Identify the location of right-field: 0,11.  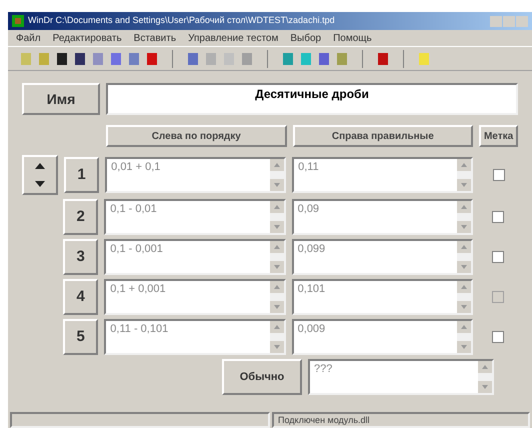
(383, 175).